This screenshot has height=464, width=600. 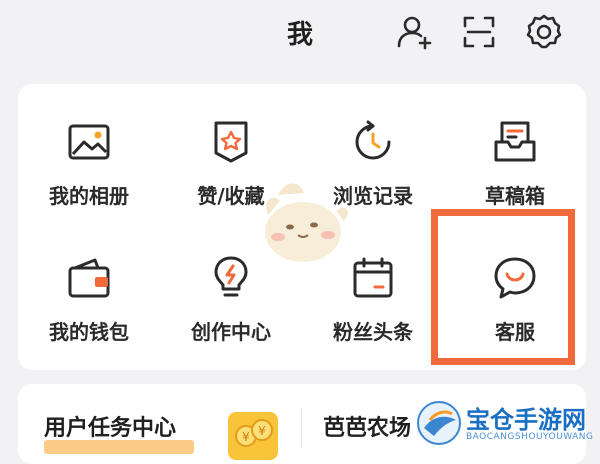 What do you see at coordinates (479, 32) in the screenshot?
I see `scan-icon` at bounding box center [479, 32].